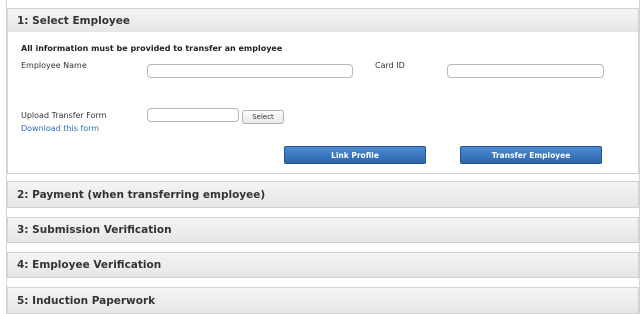  Describe the element at coordinates (323, 300) in the screenshot. I see `step-5-header: 5: Induction Paperwork` at that location.